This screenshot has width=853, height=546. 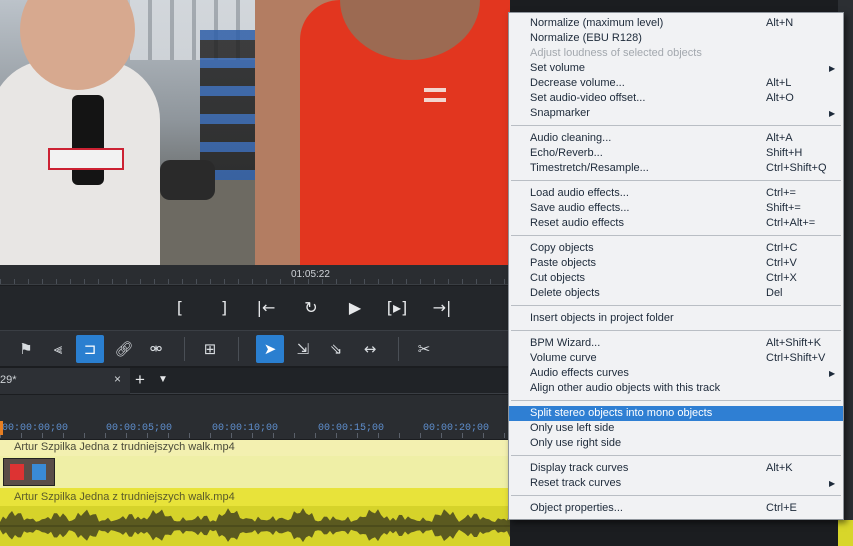 I want to click on menu-item-object-properties: Object properties... Ctrl+E, so click(x=676, y=508).